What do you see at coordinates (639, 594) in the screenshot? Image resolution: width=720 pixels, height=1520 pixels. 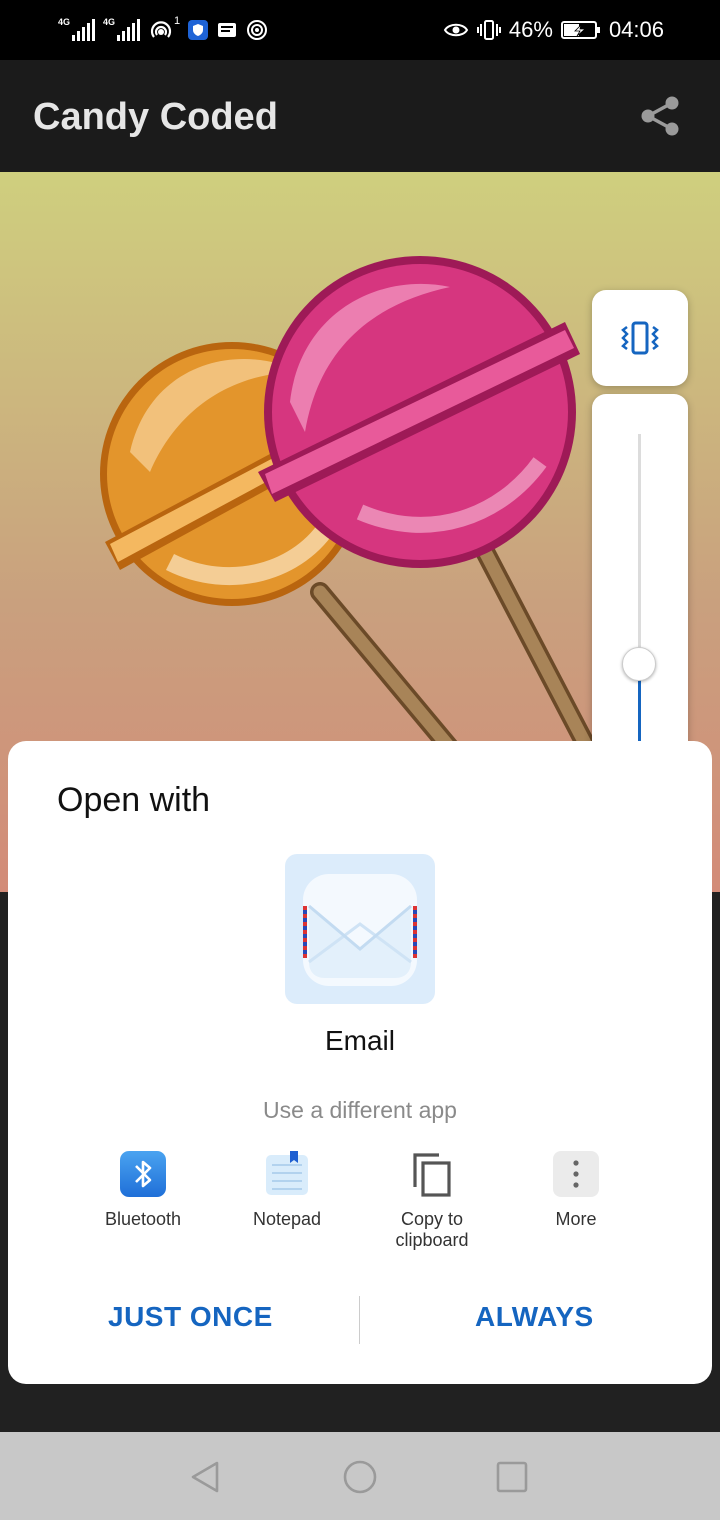 I see `volume-slider-track` at bounding box center [639, 594].